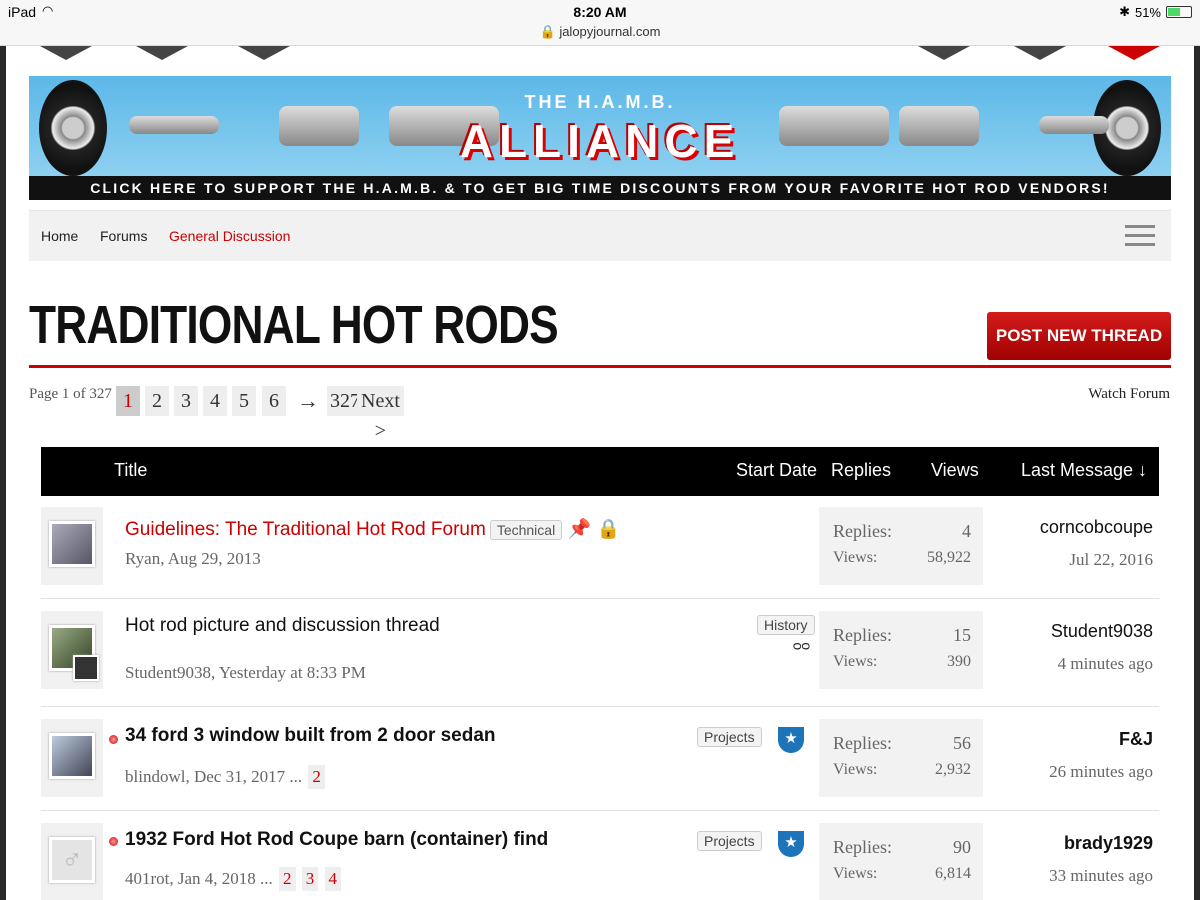 The height and width of the screenshot is (900, 1200). I want to click on menu-icon, so click(1140, 236).